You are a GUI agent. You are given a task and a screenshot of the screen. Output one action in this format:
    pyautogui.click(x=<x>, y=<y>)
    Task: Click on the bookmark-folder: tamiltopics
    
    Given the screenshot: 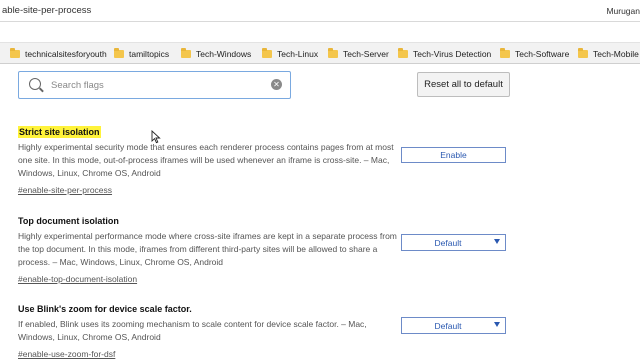 What is the action you would take?
    pyautogui.click(x=141, y=54)
    